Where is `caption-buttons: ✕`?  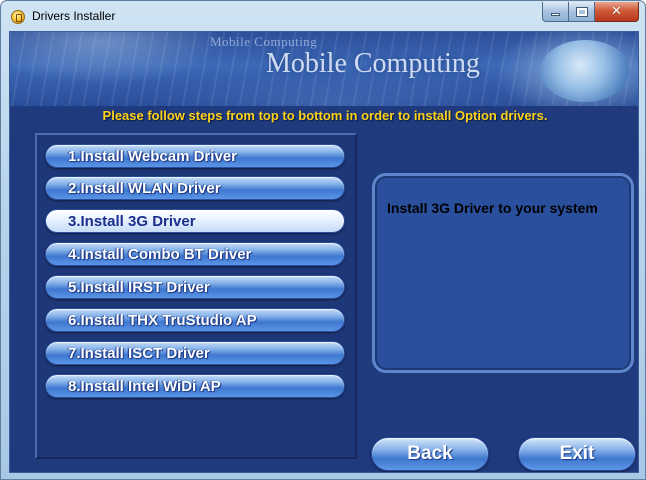 caption-buttons: ✕ is located at coordinates (590, 12).